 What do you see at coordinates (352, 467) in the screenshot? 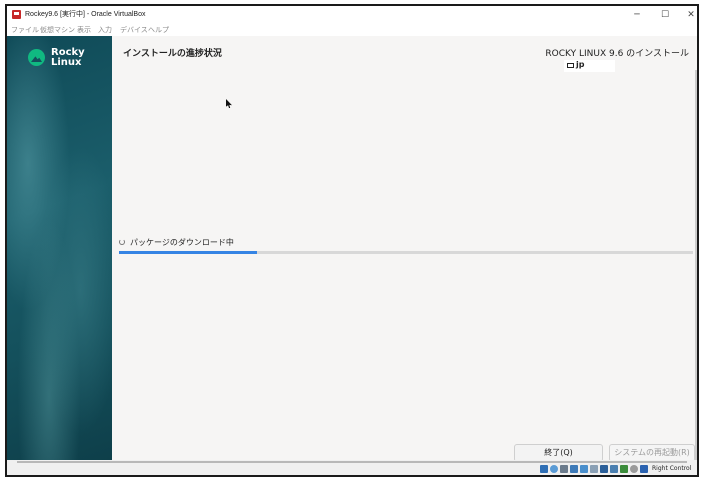
I see `status-bar: Right Control` at bounding box center [352, 467].